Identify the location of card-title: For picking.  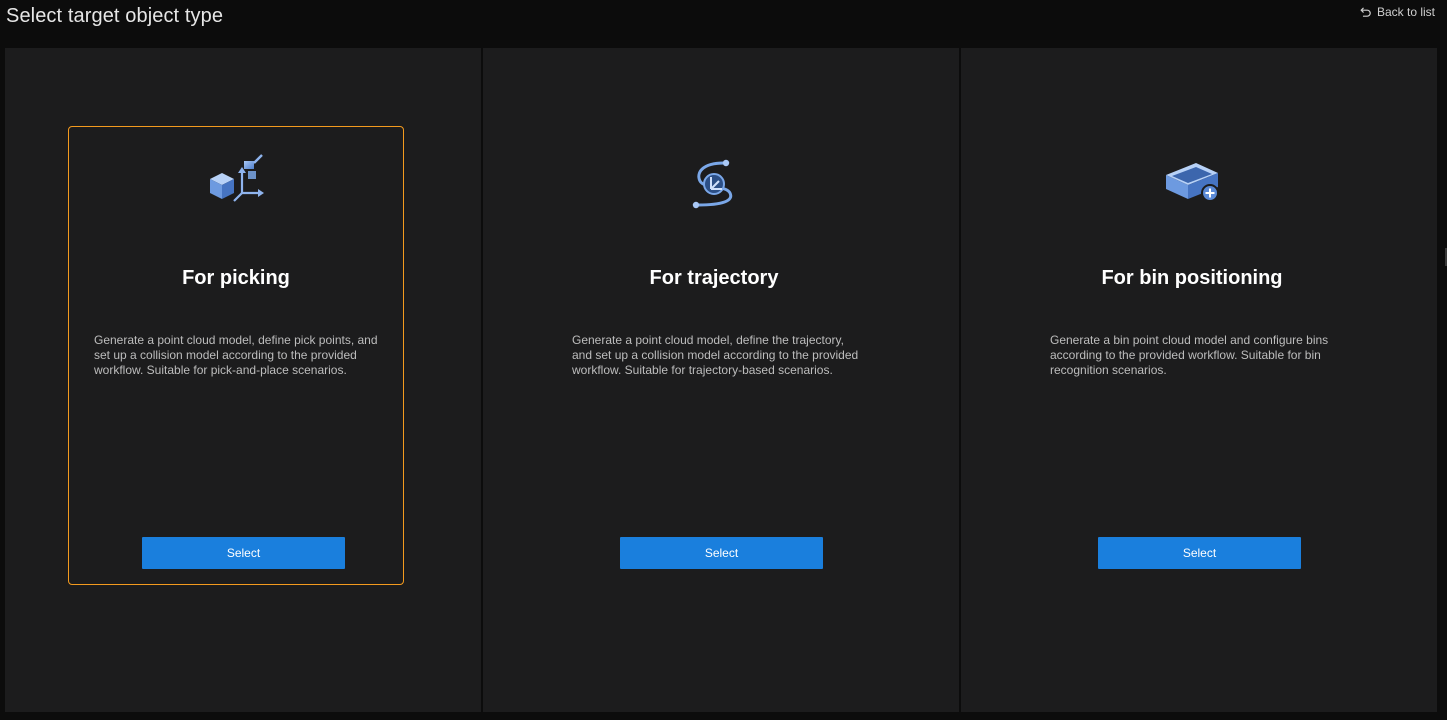
(236, 278).